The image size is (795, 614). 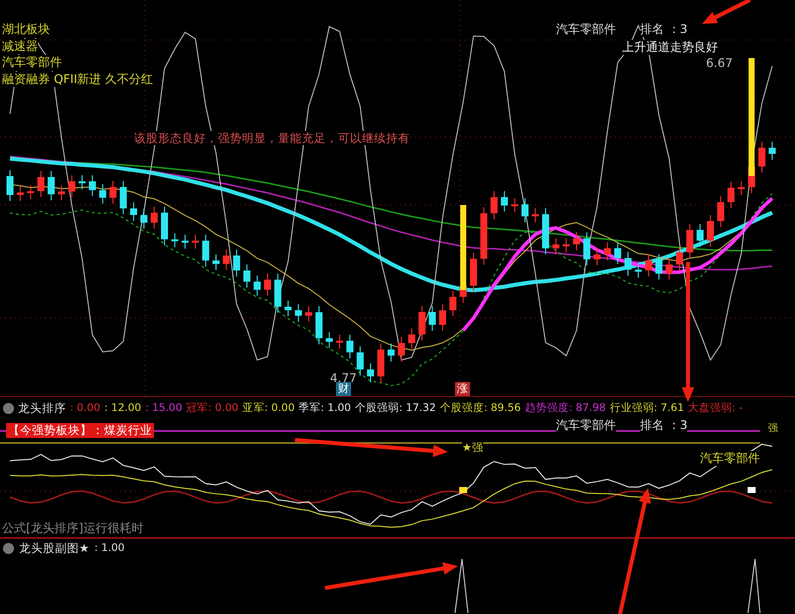 I want to click on annotation-arrow, so click(x=726, y=12).